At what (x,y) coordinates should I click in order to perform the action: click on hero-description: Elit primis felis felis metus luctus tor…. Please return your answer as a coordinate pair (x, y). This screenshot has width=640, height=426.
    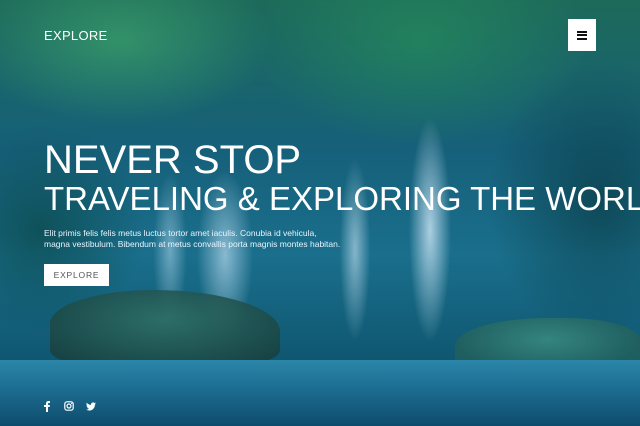
    Looking at the image, I should click on (192, 238).